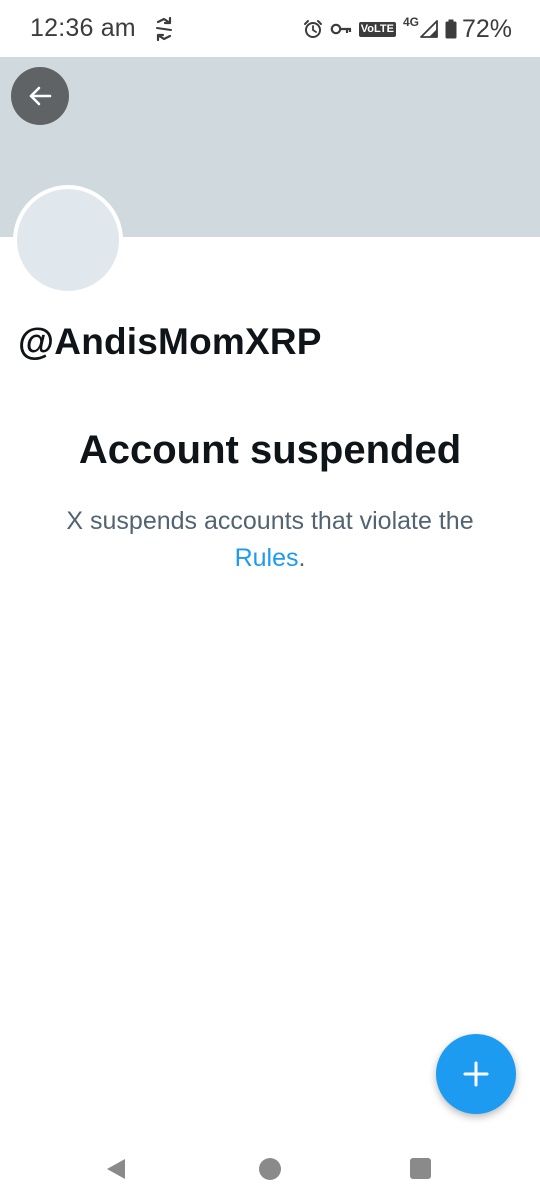  Describe the element at coordinates (377, 29) in the screenshot. I see `volte-icon: VoLTE` at that location.